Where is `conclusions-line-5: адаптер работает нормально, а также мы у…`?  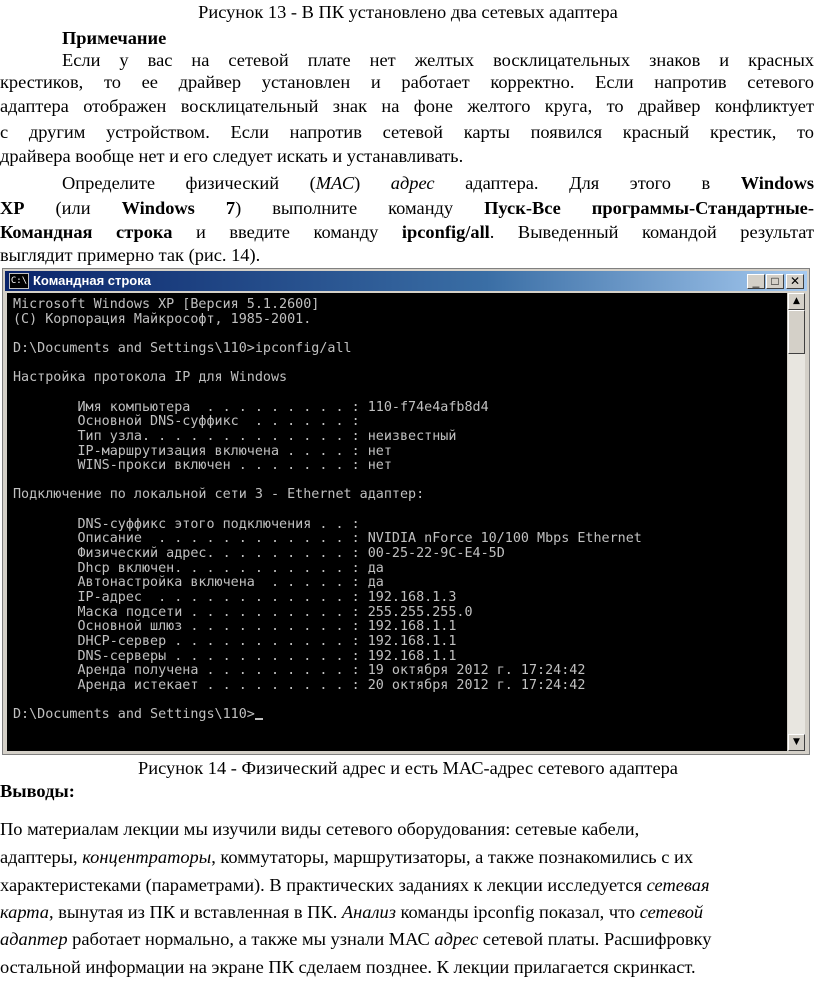 conclusions-line-5: адаптер работает нормально, а также мы у… is located at coordinates (356, 939).